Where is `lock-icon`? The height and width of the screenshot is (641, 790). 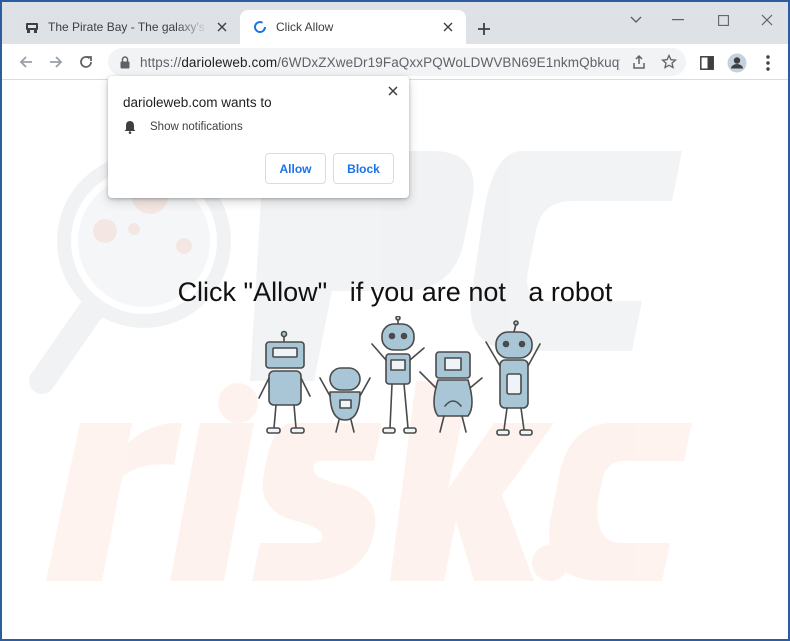
lock-icon is located at coordinates (125, 62).